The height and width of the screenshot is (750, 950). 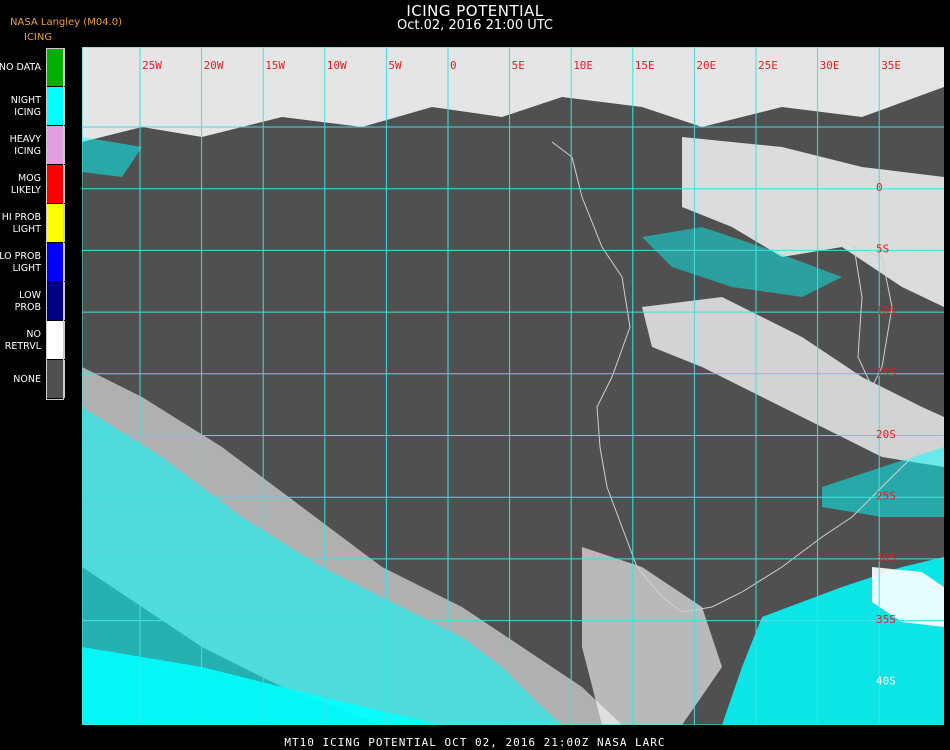 I want to click on latitude-label: 25S, so click(x=886, y=496).